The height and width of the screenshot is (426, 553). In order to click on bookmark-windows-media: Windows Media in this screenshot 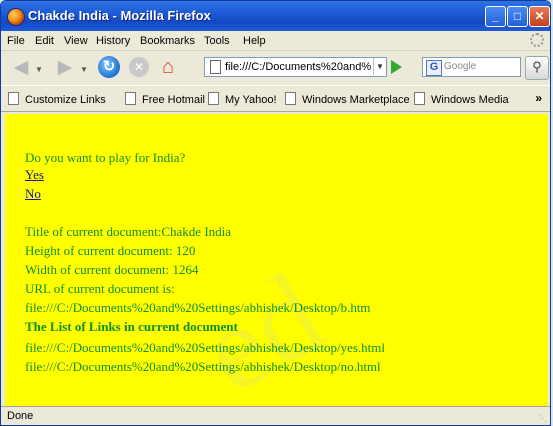, I will do `click(461, 99)`.